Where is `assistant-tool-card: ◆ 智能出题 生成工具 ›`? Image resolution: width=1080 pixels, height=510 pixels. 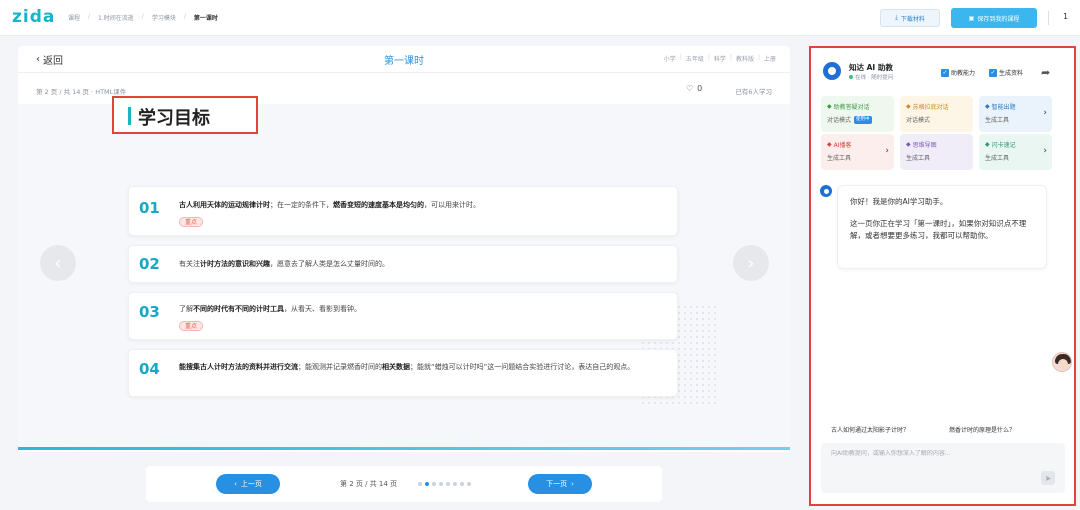 assistant-tool-card: ◆ 智能出题 生成工具 › is located at coordinates (1015, 114).